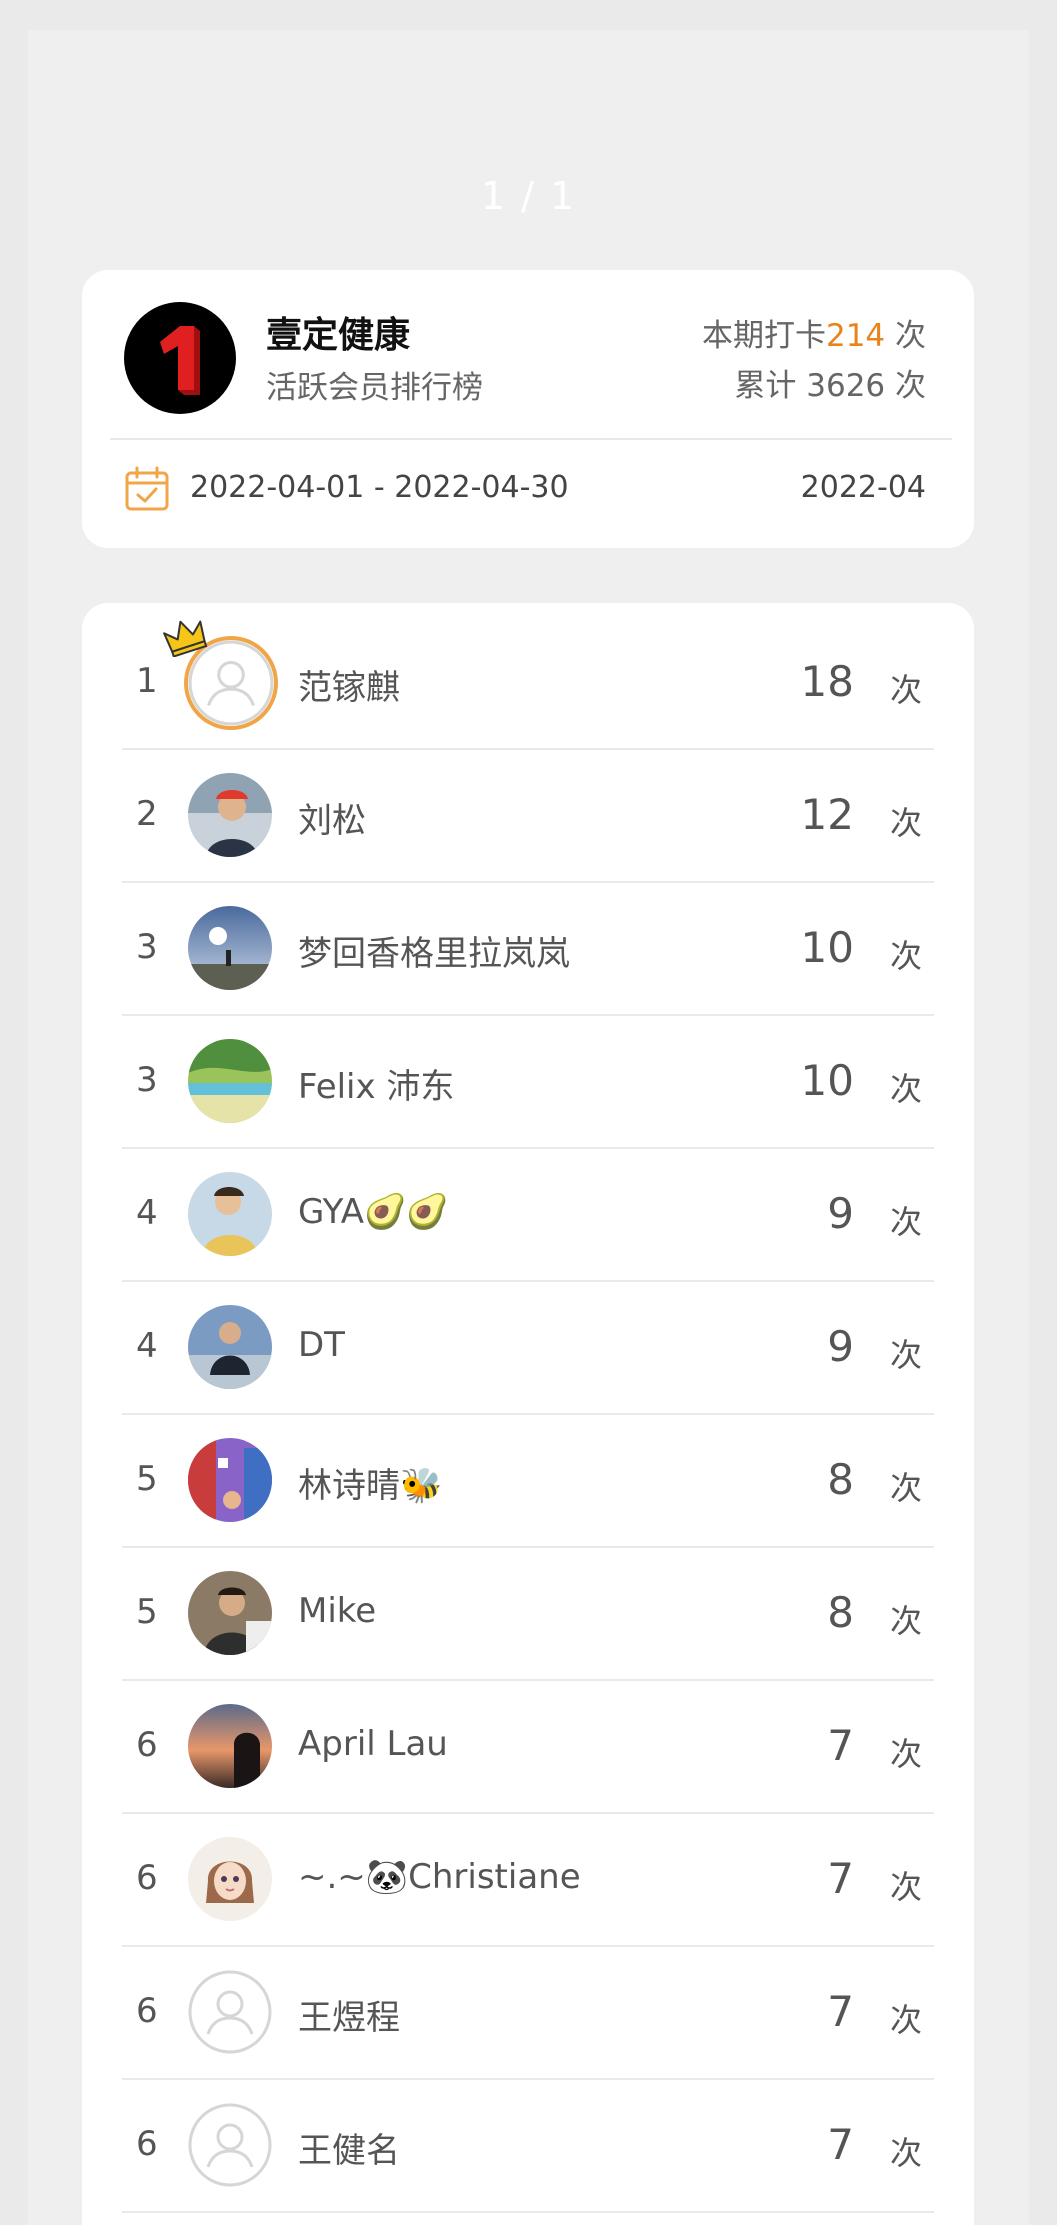 The height and width of the screenshot is (2225, 1057). I want to click on ranking-row: 5 Mike 8 次, so click(528, 1614).